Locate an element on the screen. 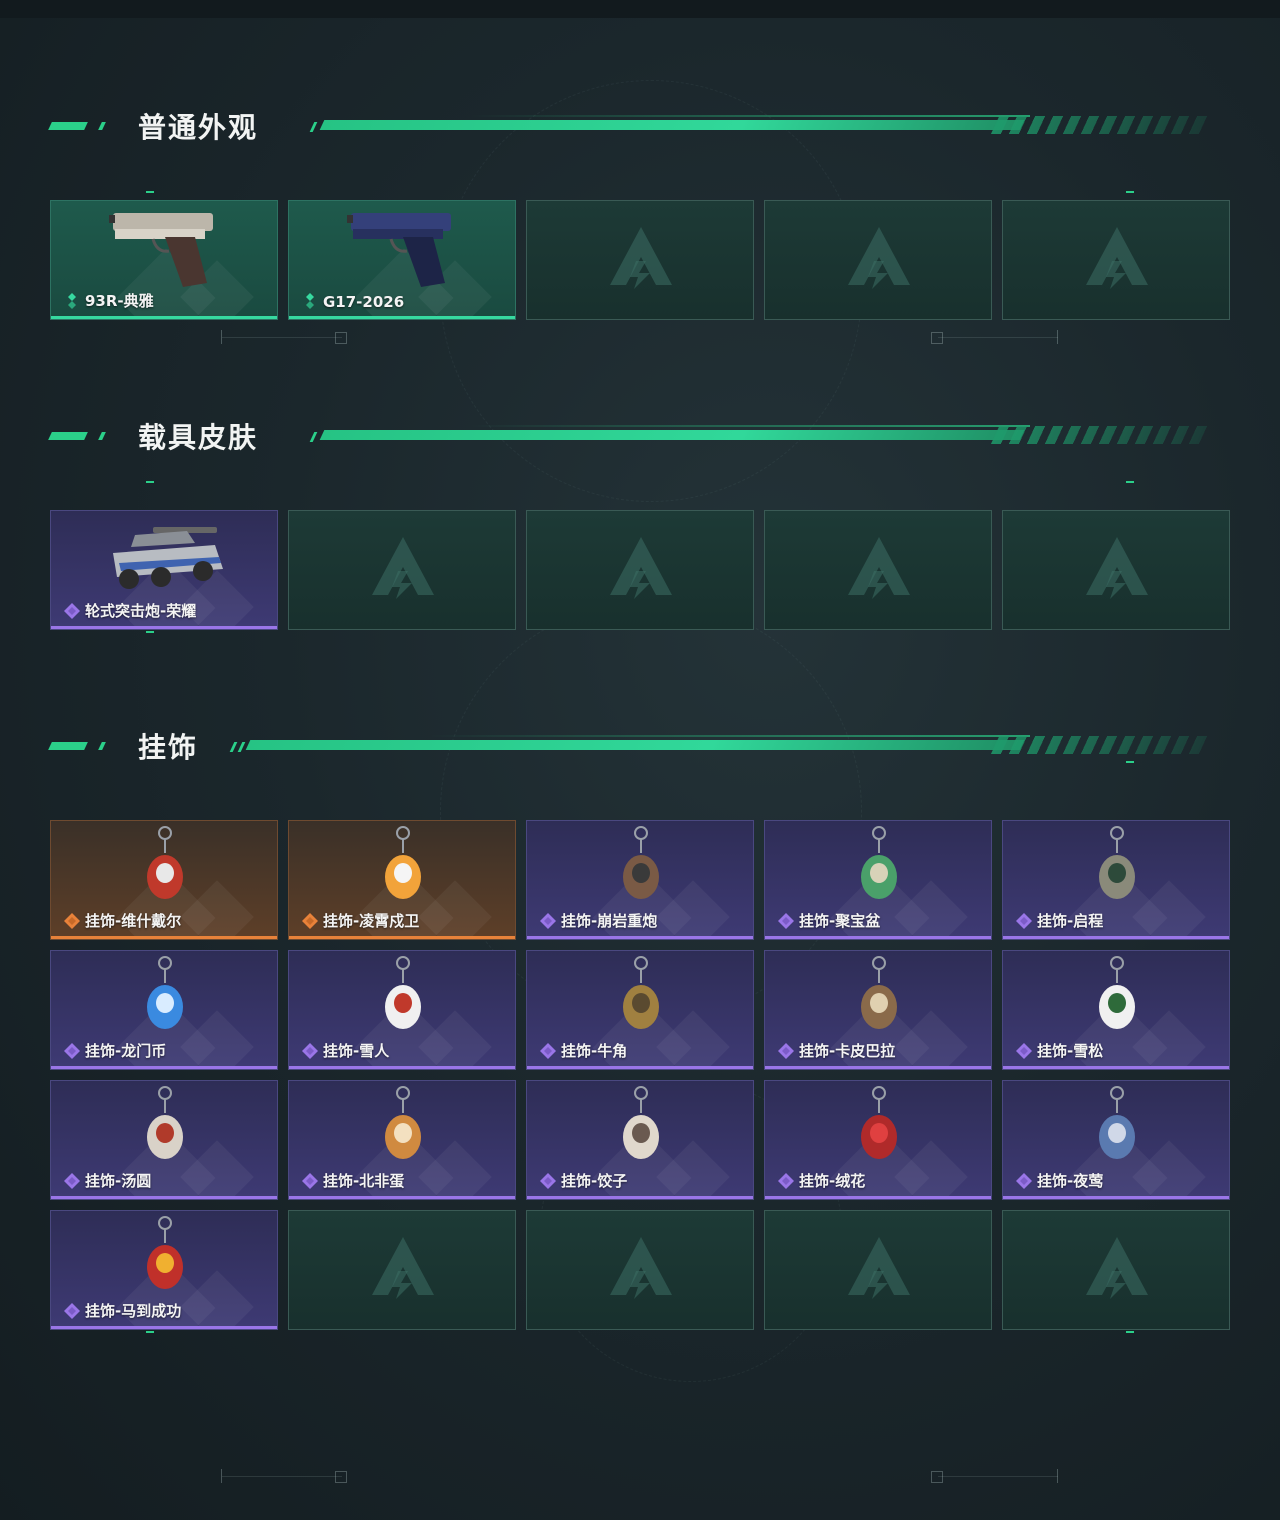 This screenshot has height=1520, width=1280. item-label: 挂饰-崩岩重炮 is located at coordinates (609, 921).